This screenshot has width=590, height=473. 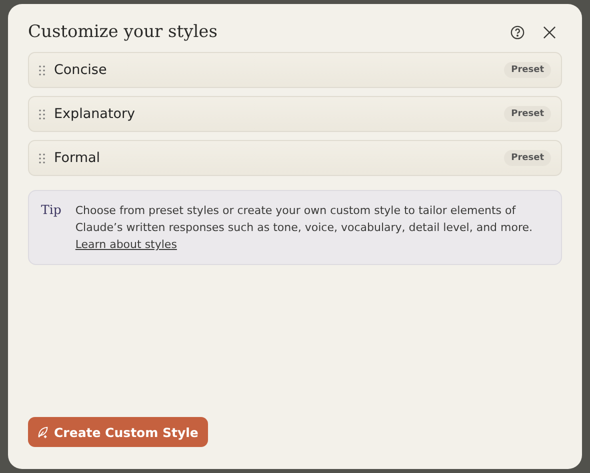 I want to click on tip-text: Choose from preset styles or create your own custom style to tailor elements of Claude’s written responses such as tone, voice, vocabulary, detail level, and more., so click(x=304, y=219).